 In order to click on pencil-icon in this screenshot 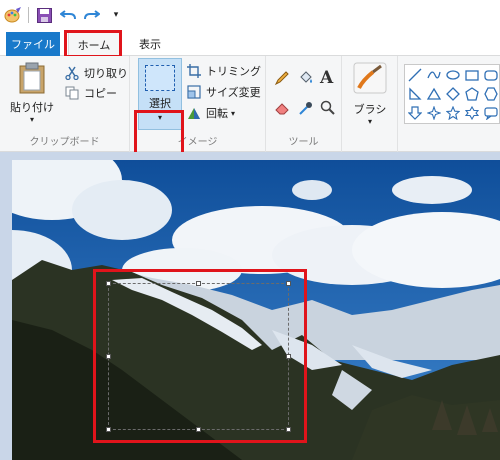, I will do `click(282, 79)`.